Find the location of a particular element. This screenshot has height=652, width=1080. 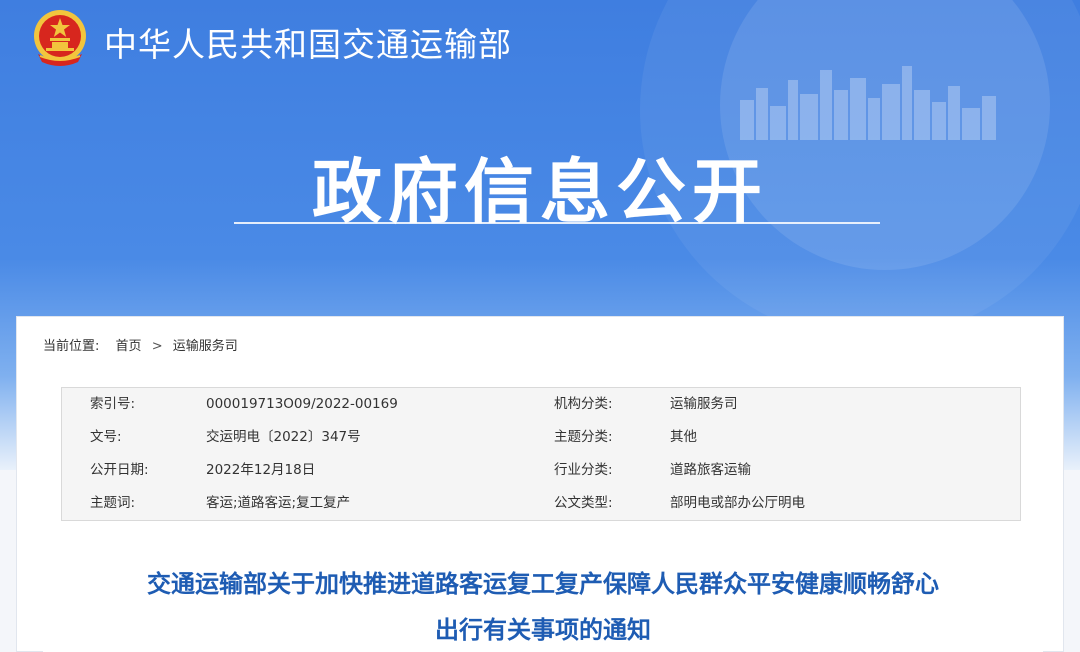

metadata-value: 道路旅客运输 is located at coordinates (710, 470).